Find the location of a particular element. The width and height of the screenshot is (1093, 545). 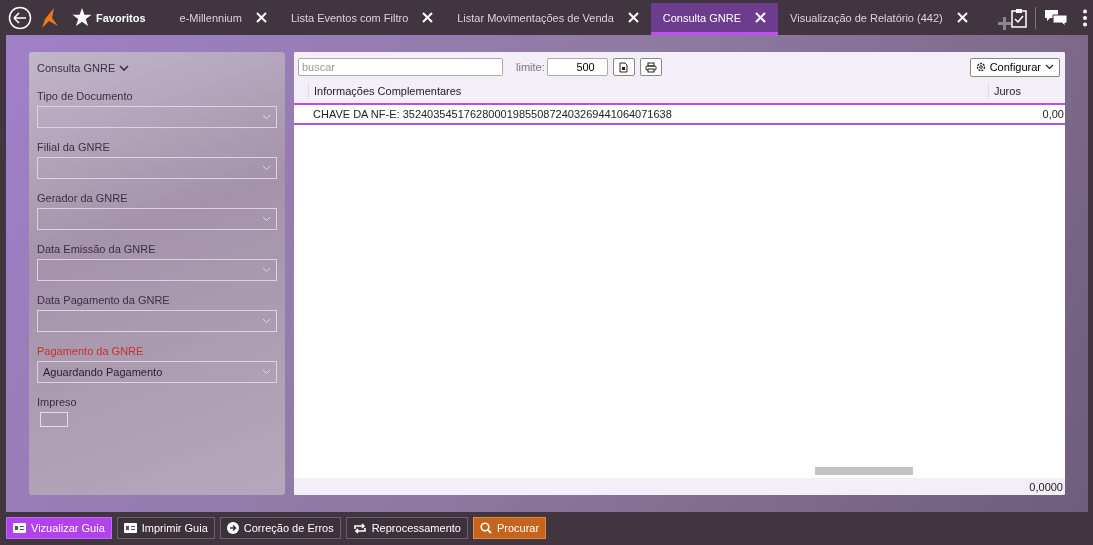

field-label: Impreso is located at coordinates (57, 402).